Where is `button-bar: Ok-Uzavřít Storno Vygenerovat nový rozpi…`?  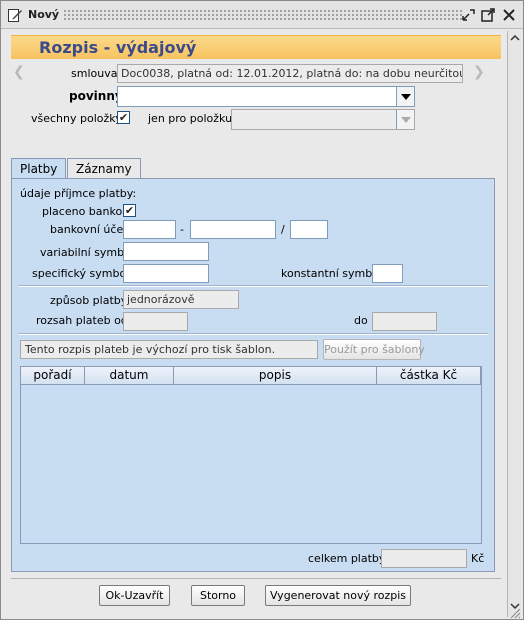
button-bar: Ok-Uzavřít Storno Vygenerovat nový rozpi… is located at coordinates (256, 594).